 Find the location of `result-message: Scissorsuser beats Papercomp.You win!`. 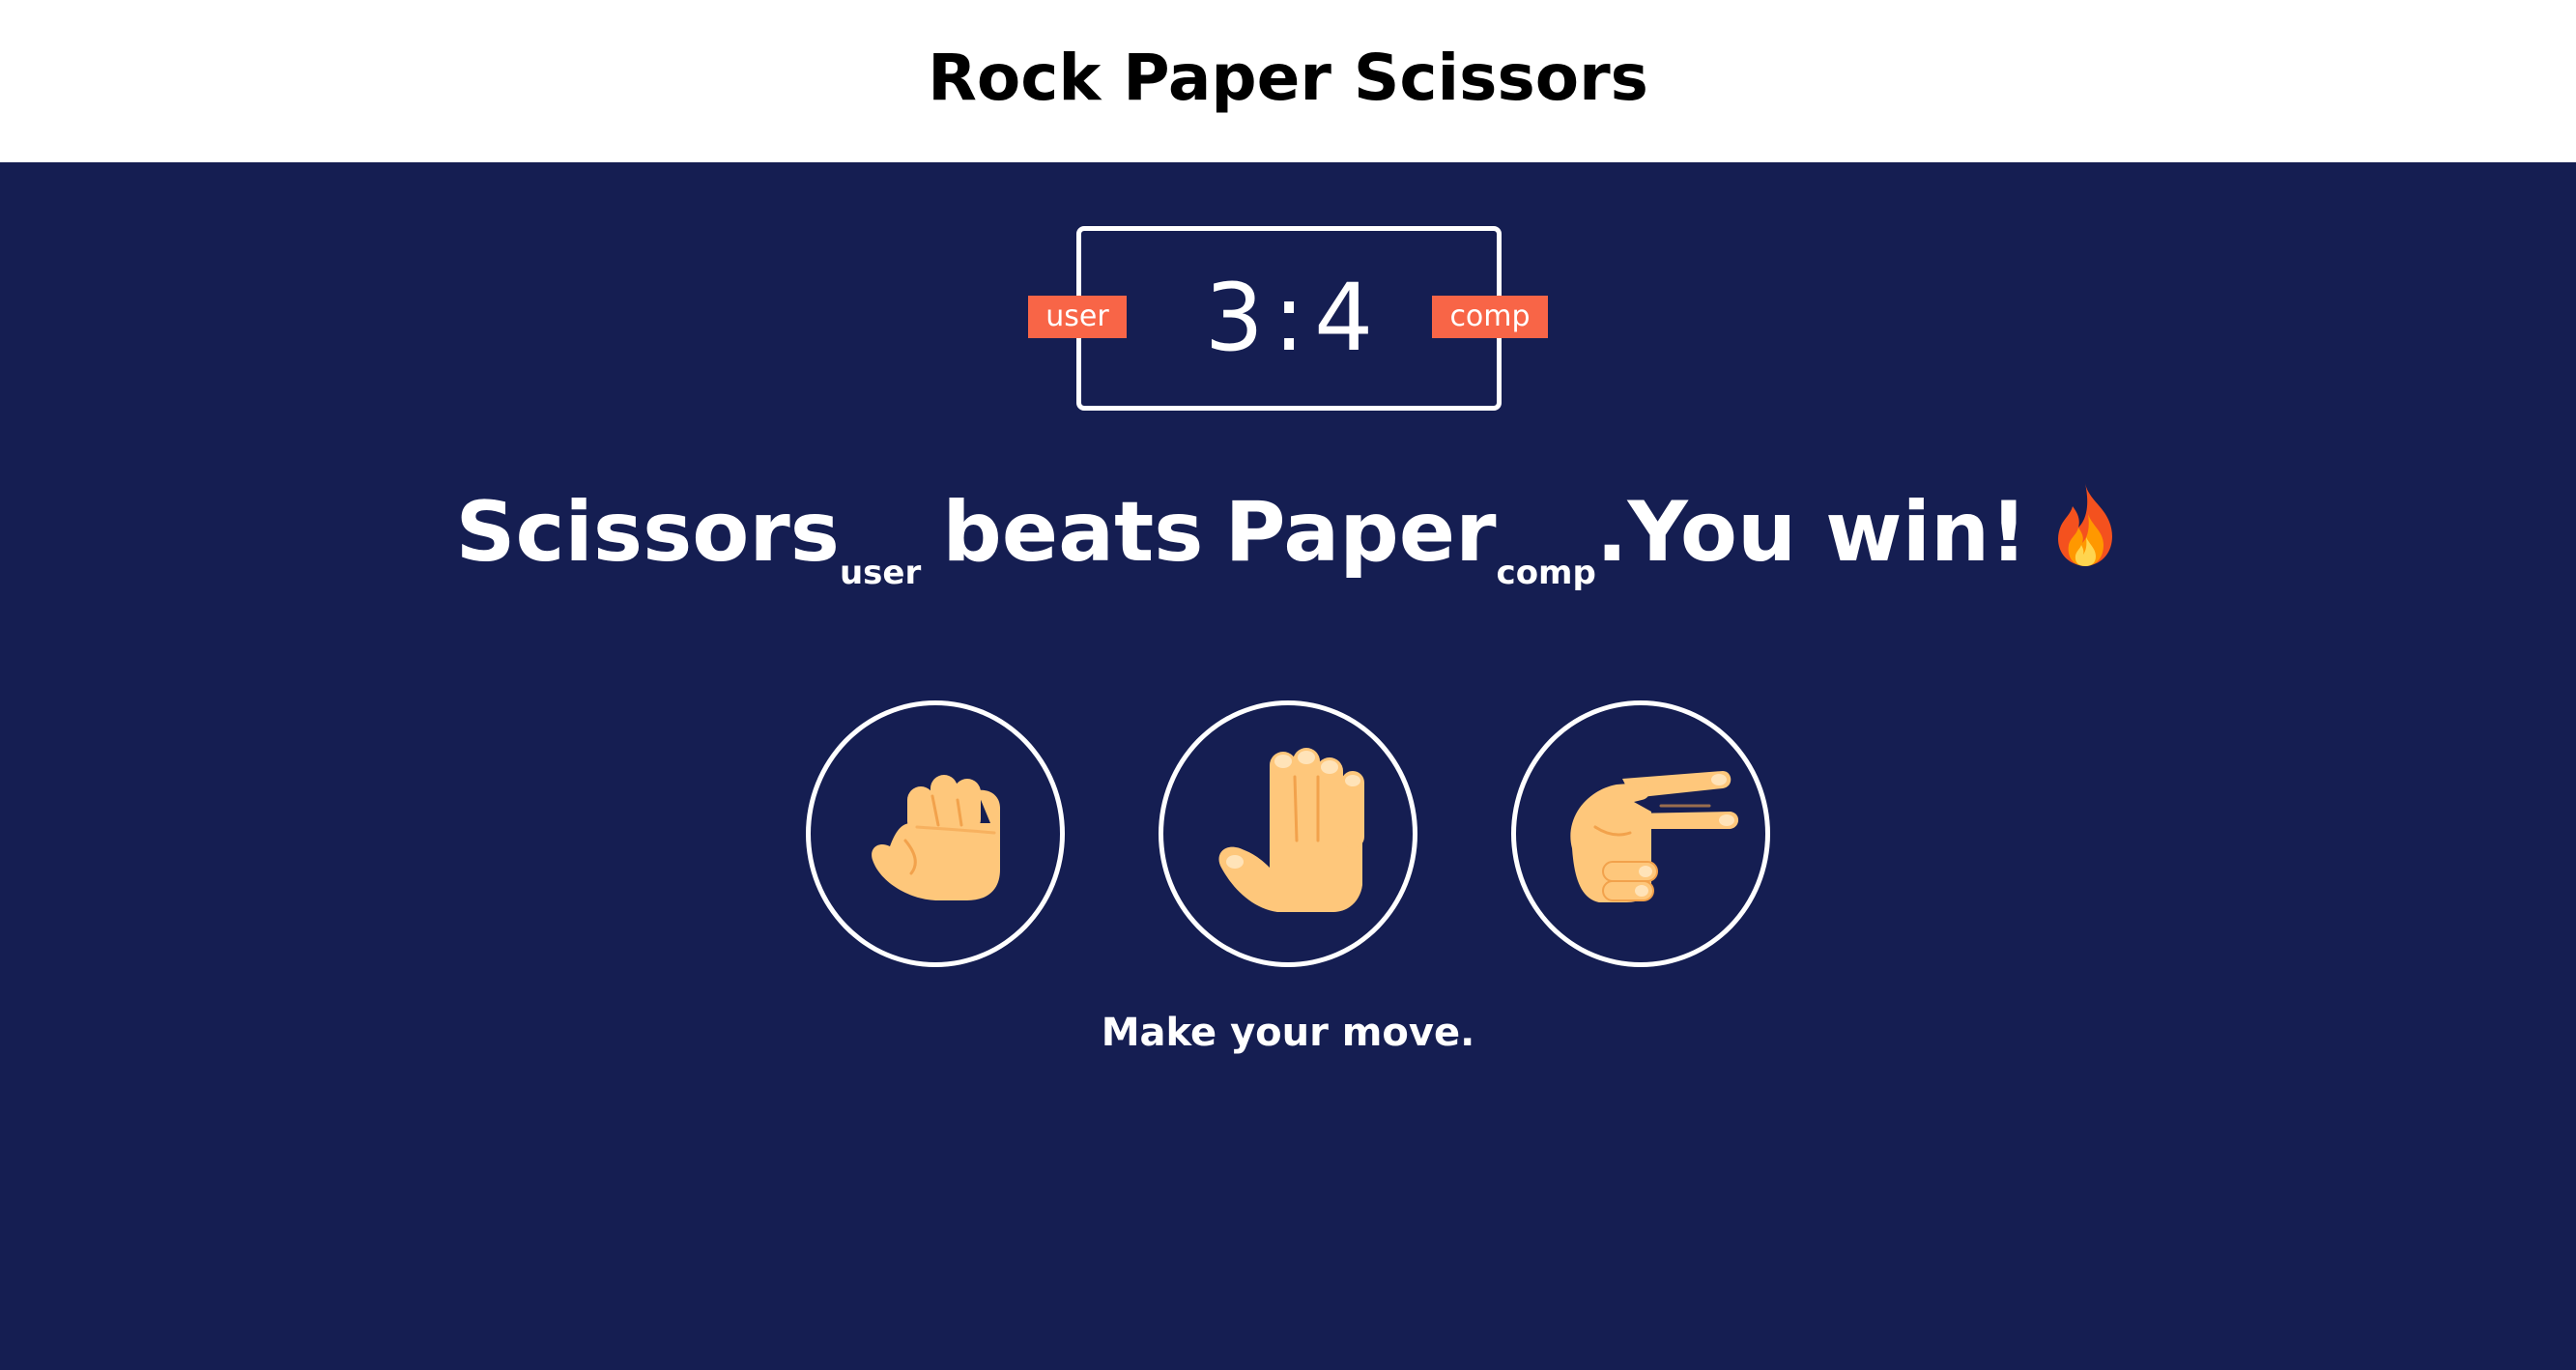

result-message: Scissorsuser beats Papercomp.You win! is located at coordinates (1288, 534).